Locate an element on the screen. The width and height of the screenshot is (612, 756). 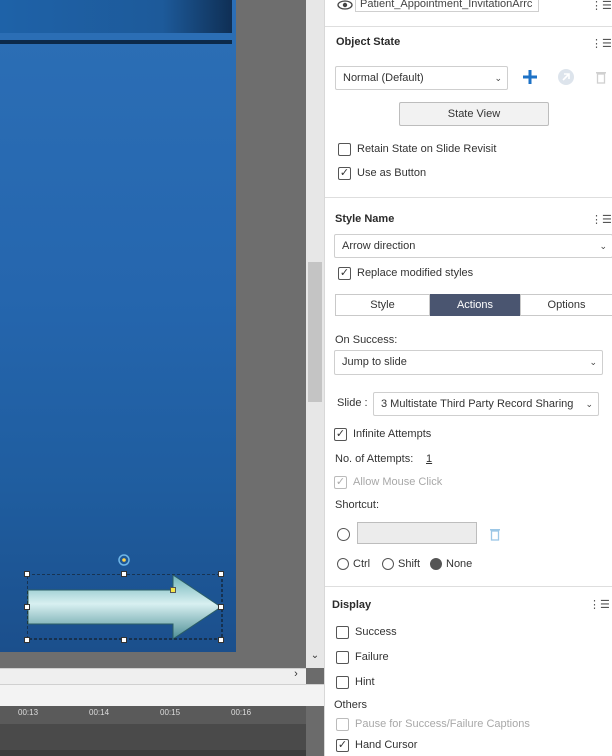
shape-adjust-handle is located at coordinates (173, 590).